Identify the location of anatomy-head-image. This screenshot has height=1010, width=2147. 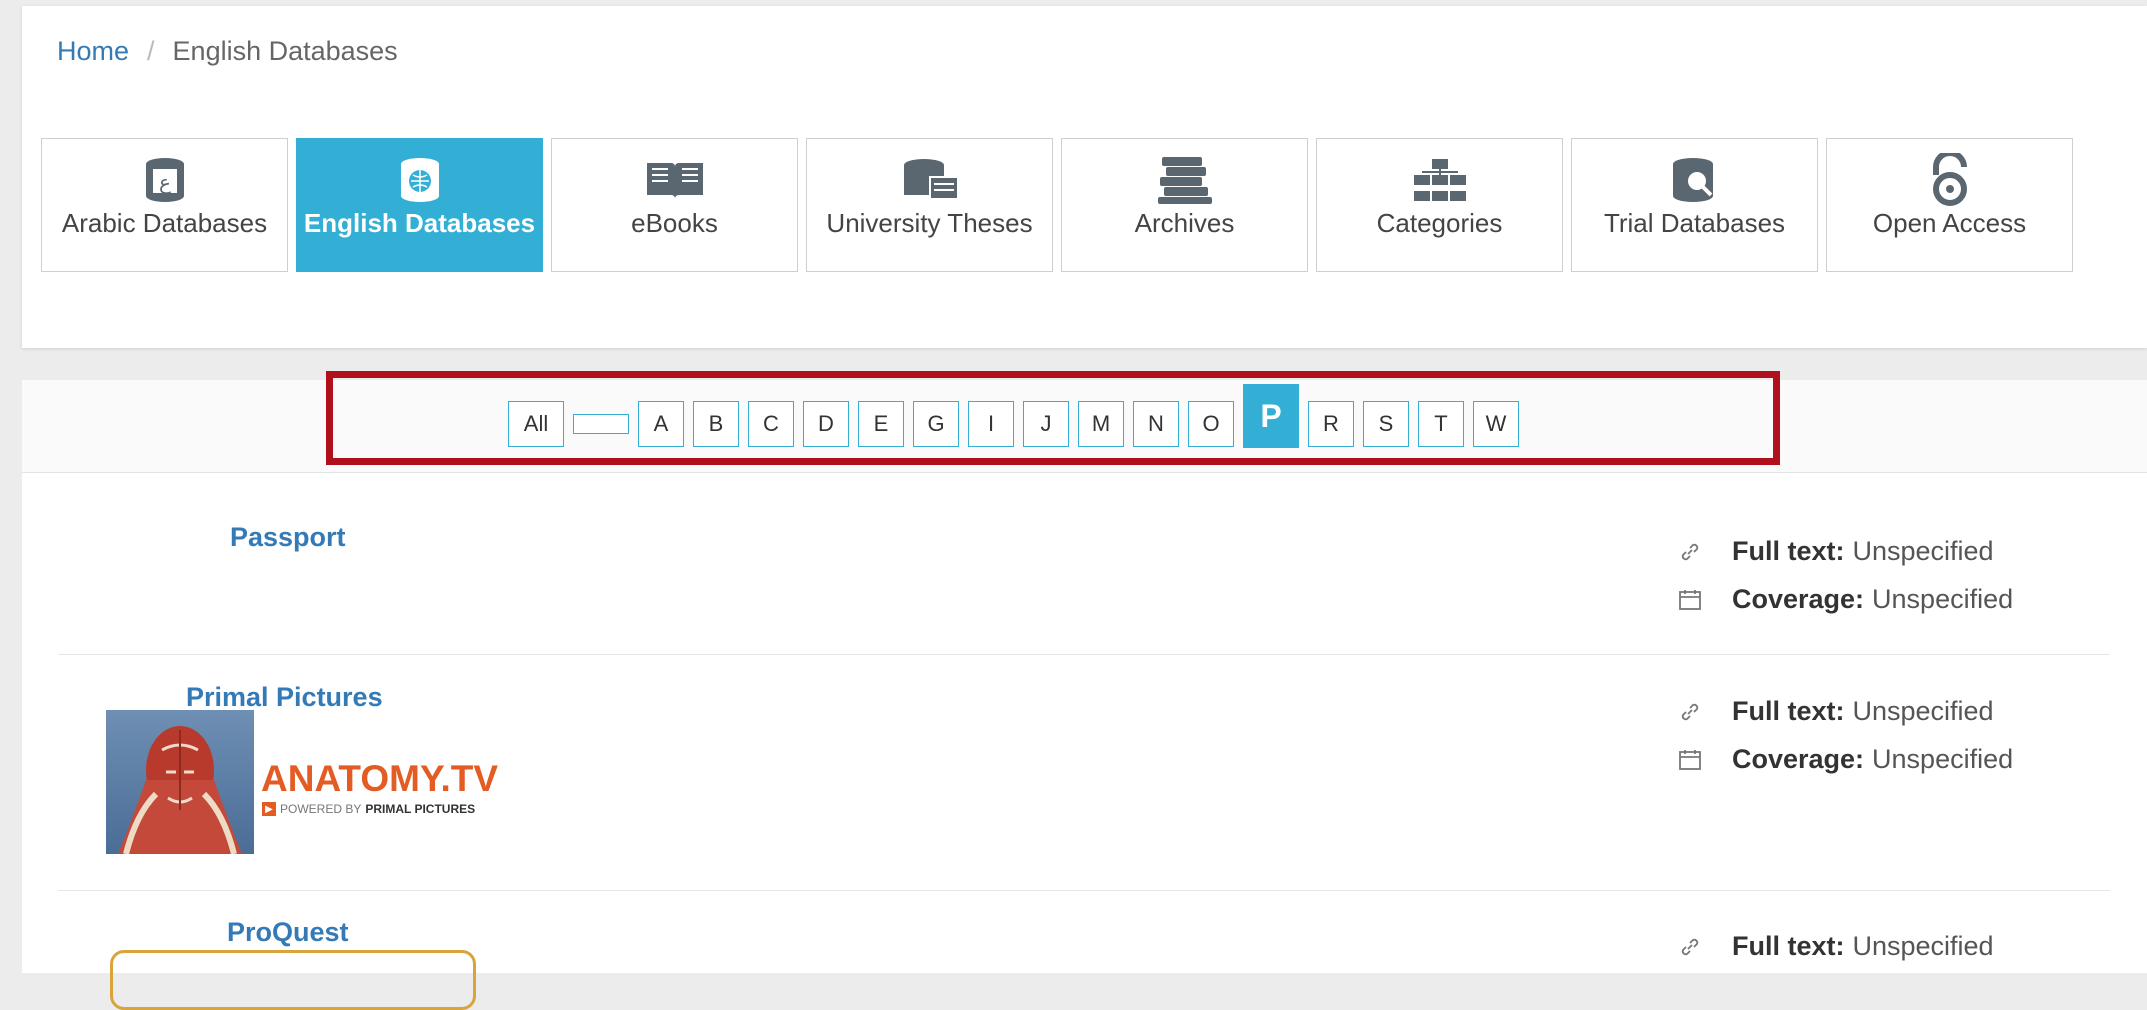
(180, 782).